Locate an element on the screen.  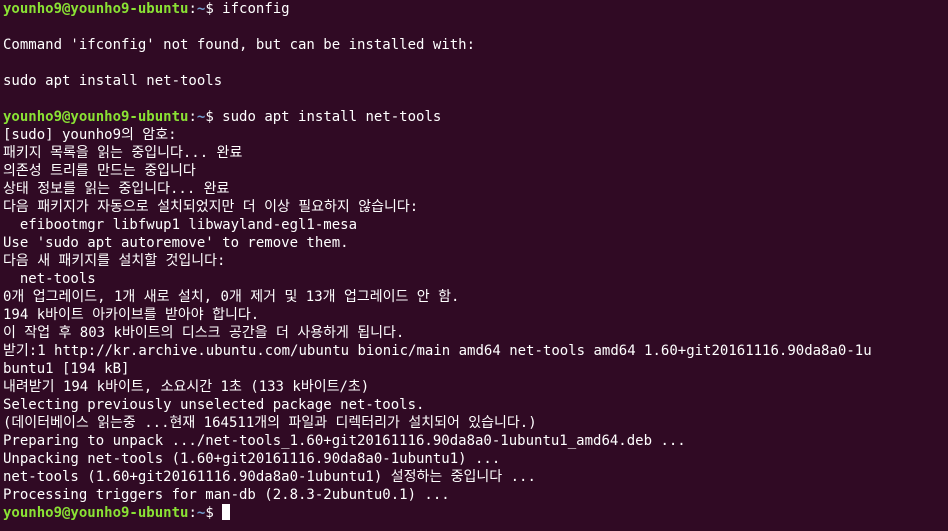
prompt-line: younho9@younho9-ubuntu:~$ ifconfig is located at coordinates (474, 9).